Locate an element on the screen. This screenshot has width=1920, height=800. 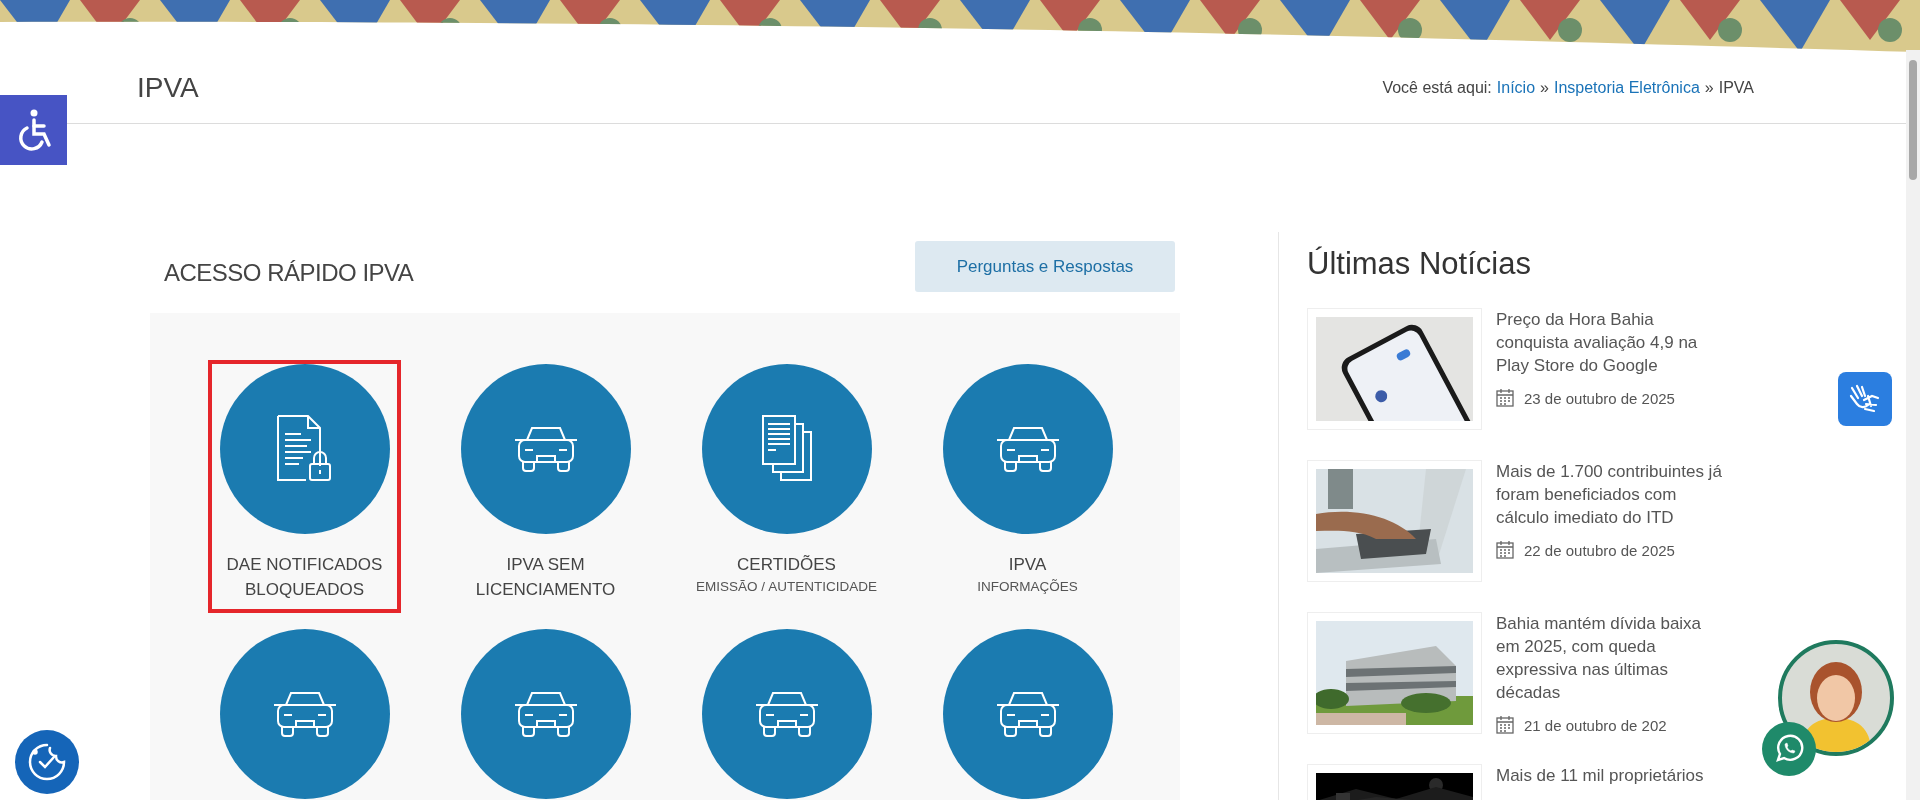
news-date: 23 de outubro de 2025 is located at coordinates (1599, 398).